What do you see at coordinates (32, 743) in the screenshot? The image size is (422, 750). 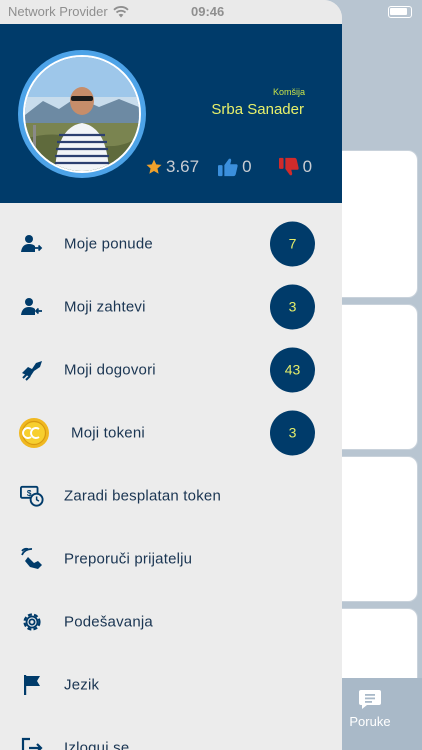 I see `logout-icon` at bounding box center [32, 743].